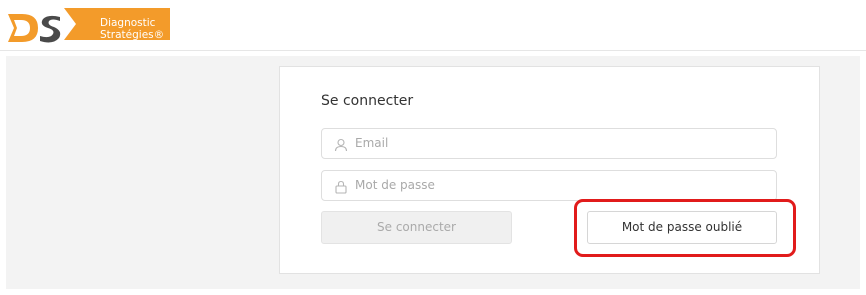  Describe the element at coordinates (367, 101) in the screenshot. I see `login-title: Se connecter` at that location.